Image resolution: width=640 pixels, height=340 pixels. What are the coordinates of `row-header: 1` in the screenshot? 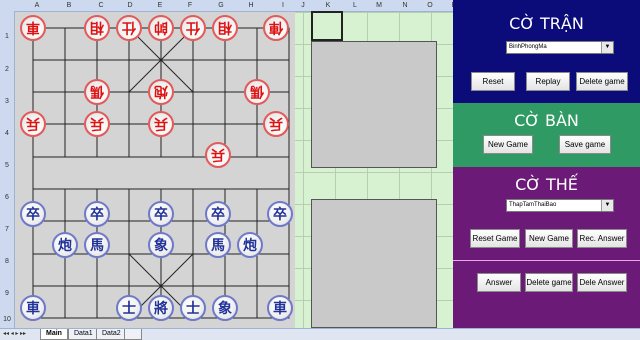 It's located at (7, 36).